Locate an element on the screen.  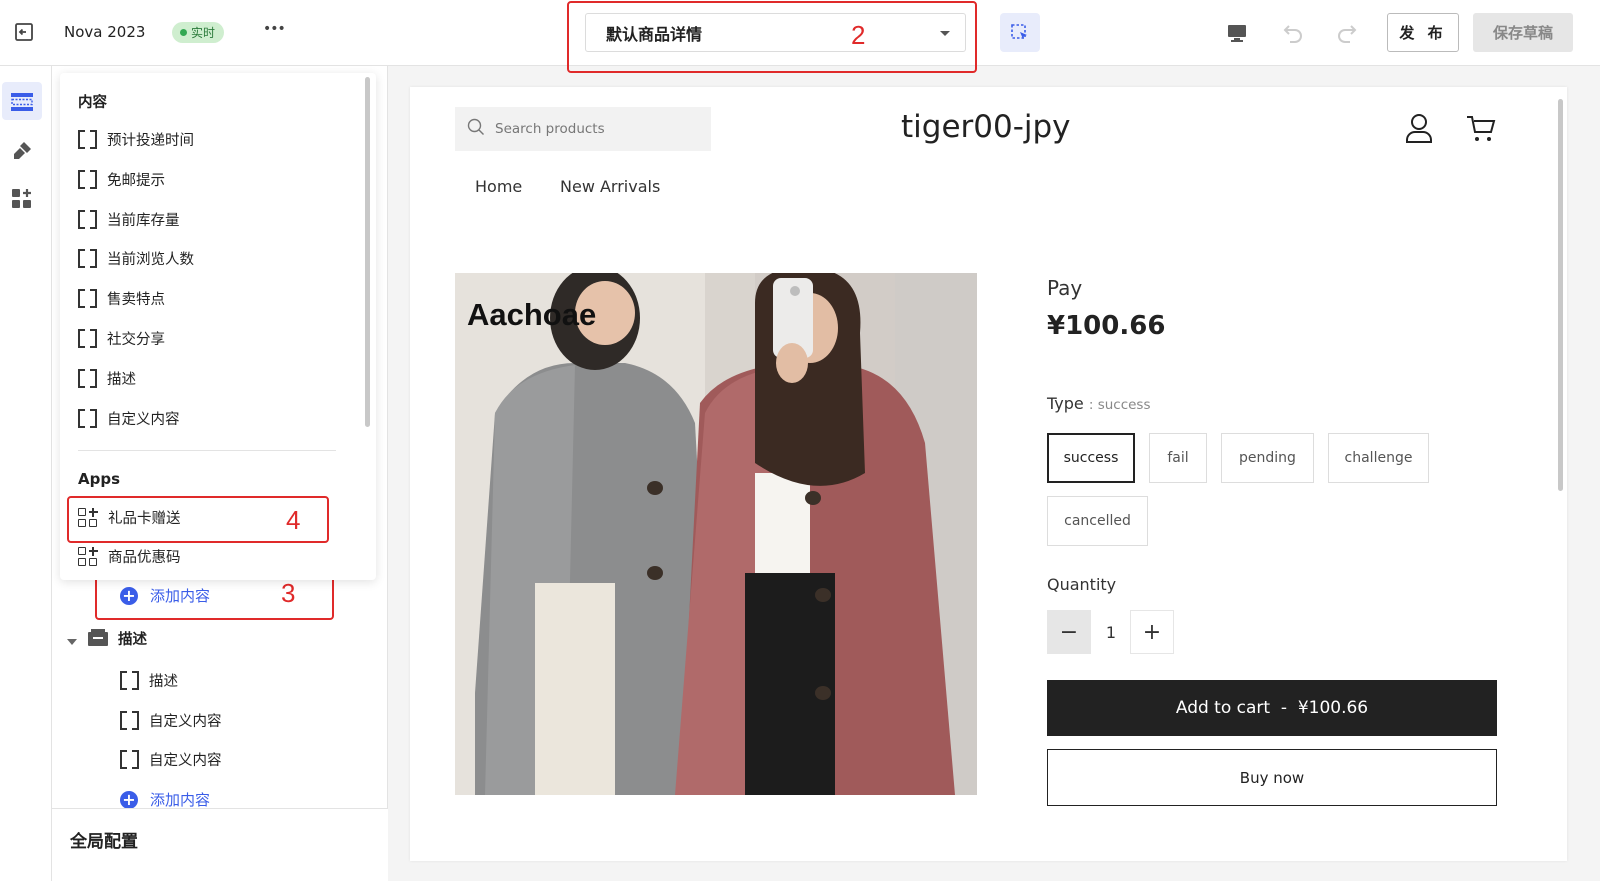
status-badge: 实时 is located at coordinates (198, 32).